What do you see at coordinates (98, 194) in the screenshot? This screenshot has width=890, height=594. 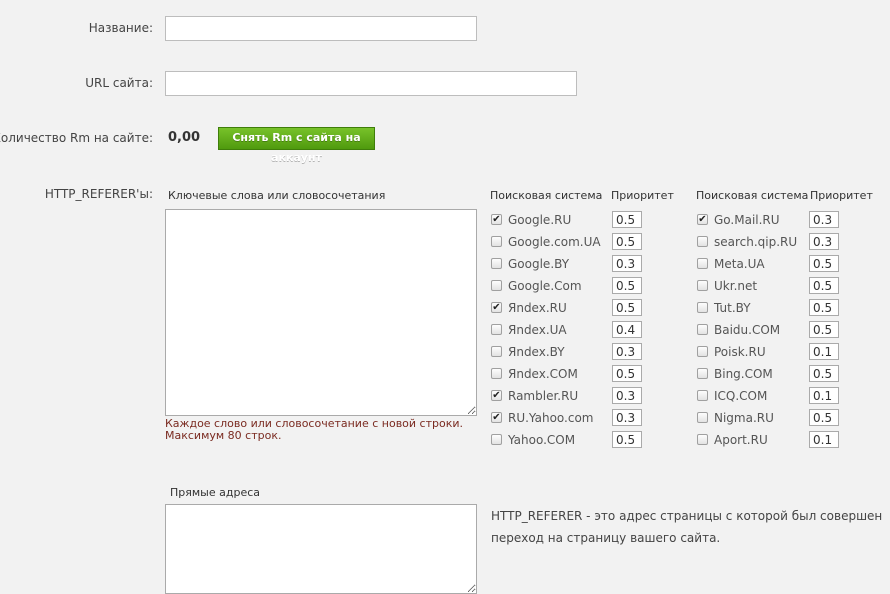 I see `referer-label: HTTP_REFERER'ы:` at bounding box center [98, 194].